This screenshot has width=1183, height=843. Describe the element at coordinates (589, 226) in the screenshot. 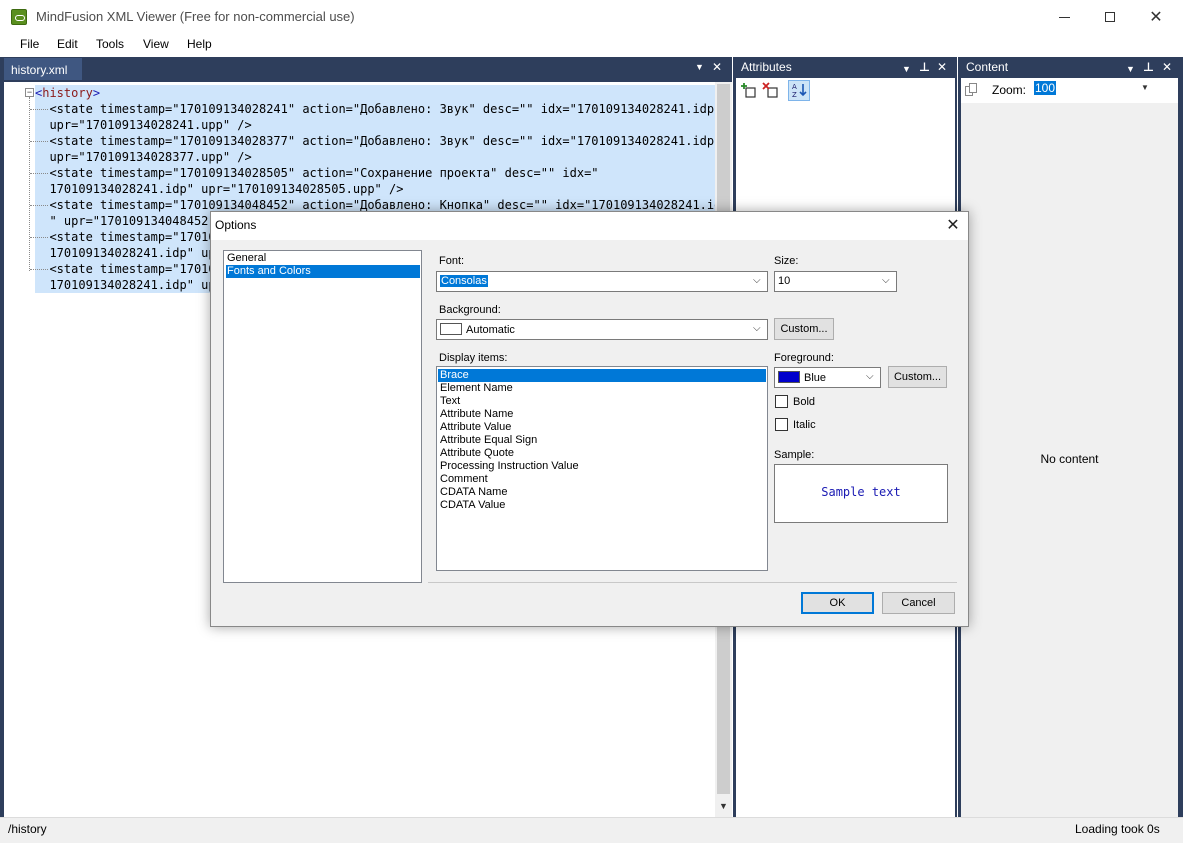

I see `dialog-title-bar` at that location.